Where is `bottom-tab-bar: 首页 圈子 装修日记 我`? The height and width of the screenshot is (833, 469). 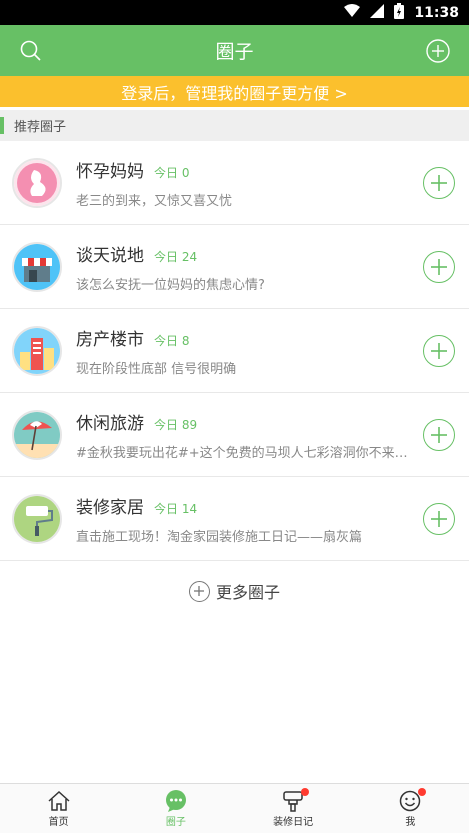
bottom-tab-bar: 首页 圈子 装修日记 我 is located at coordinates (234, 808).